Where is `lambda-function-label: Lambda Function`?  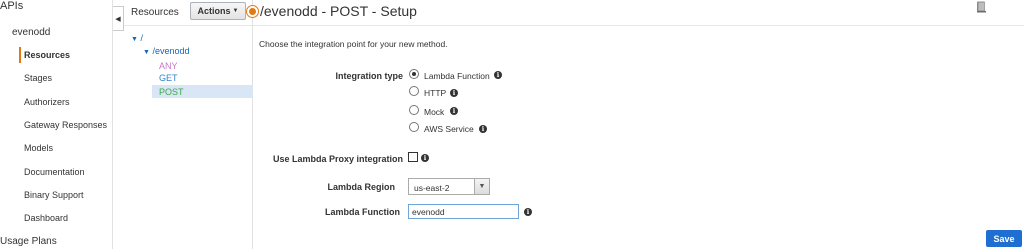 lambda-function-label: Lambda Function is located at coordinates (362, 212).